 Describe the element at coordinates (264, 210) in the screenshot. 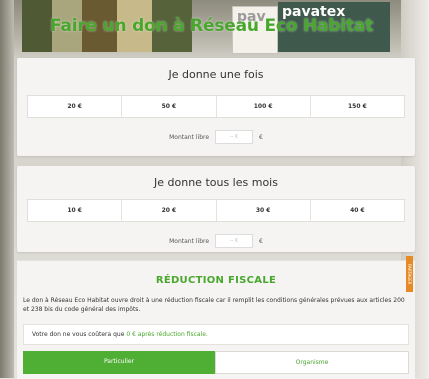

I see `amount-option: 30 €` at that location.